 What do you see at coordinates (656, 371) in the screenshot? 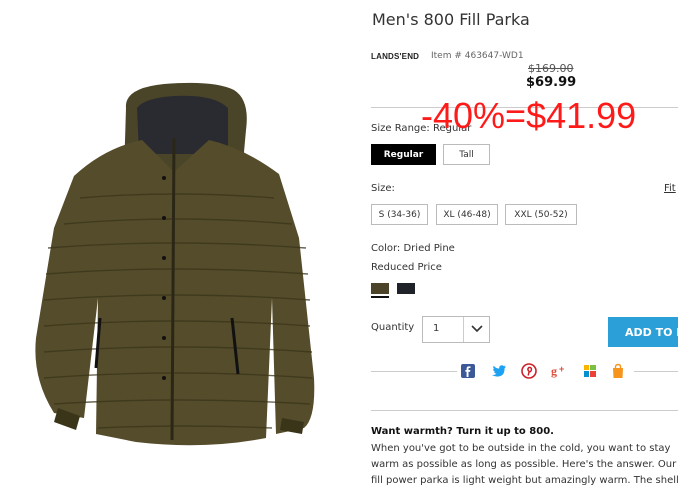
I see `share-divider-right` at bounding box center [656, 371].